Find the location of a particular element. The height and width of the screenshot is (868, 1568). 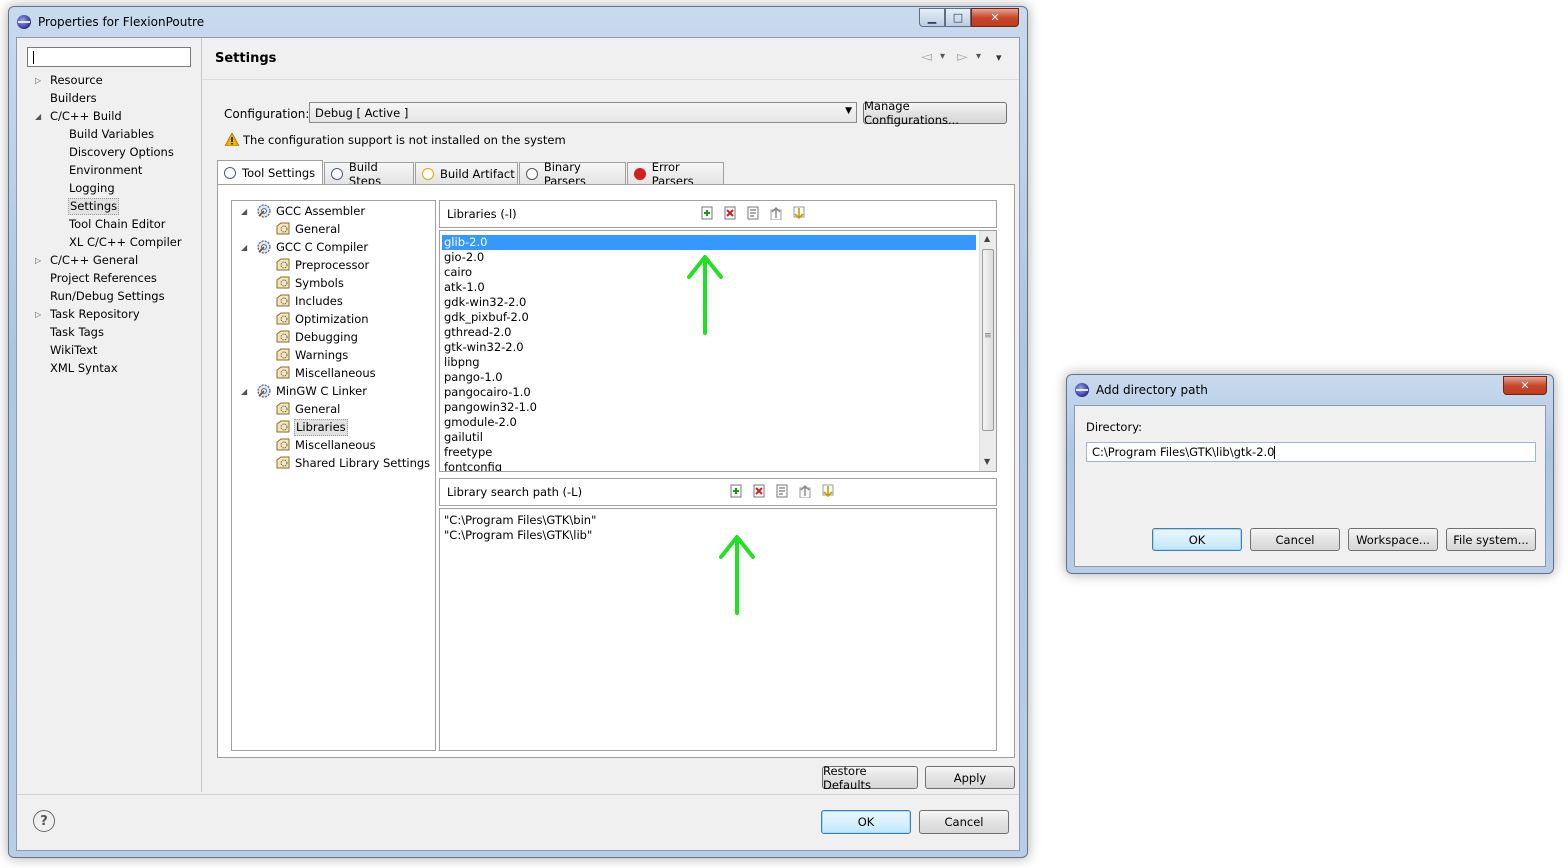

scroll-up-icon: ▲ is located at coordinates (987, 238).